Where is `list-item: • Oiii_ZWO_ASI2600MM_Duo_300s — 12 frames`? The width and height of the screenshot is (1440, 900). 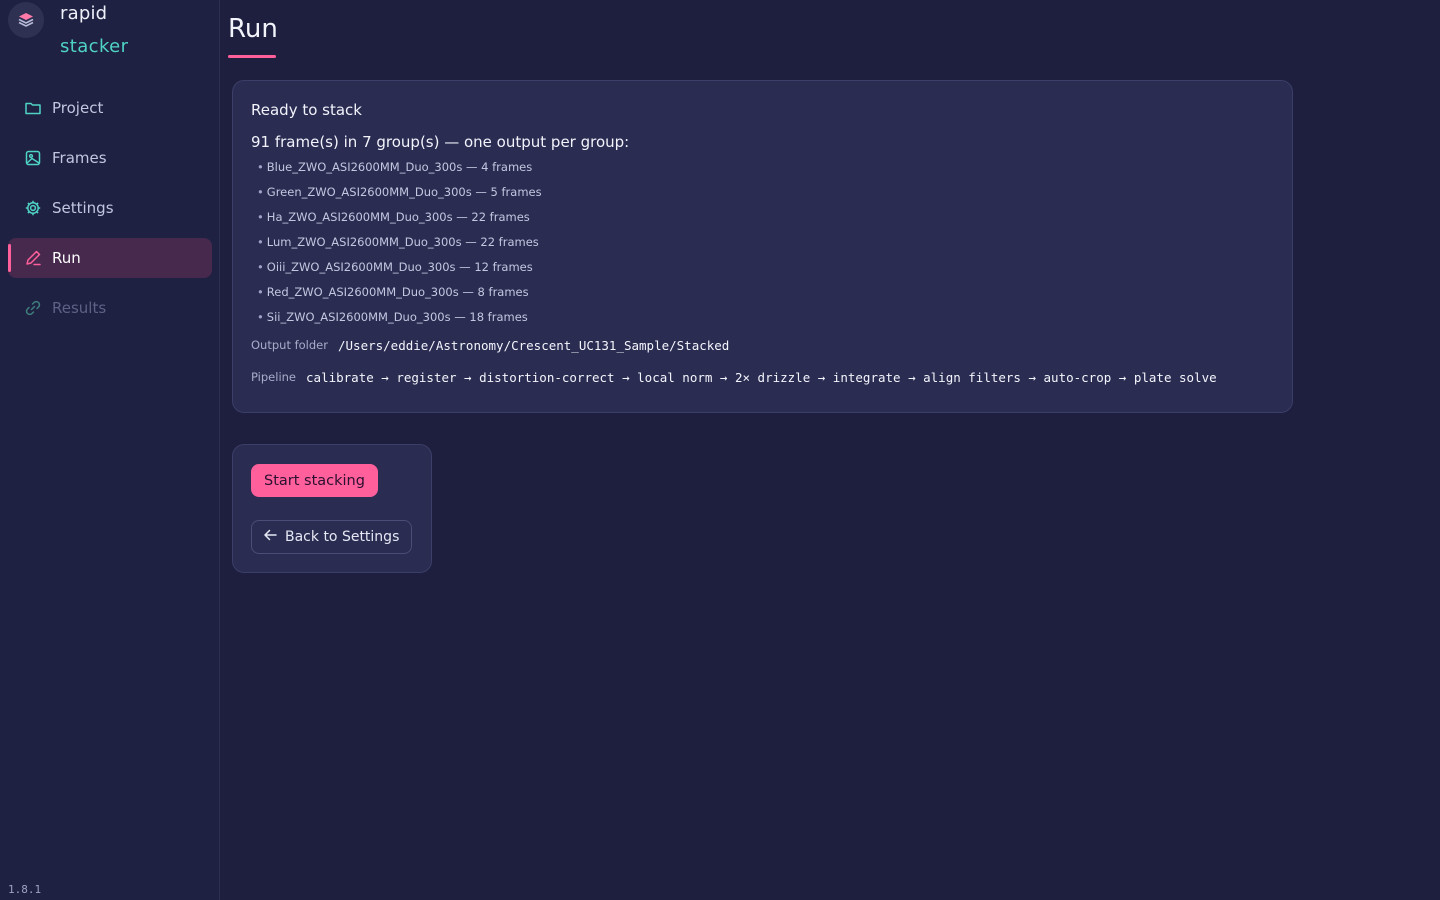 list-item: • Oiii_ZWO_ASI2600MM_Duo_300s — 12 frames is located at coordinates (395, 267).